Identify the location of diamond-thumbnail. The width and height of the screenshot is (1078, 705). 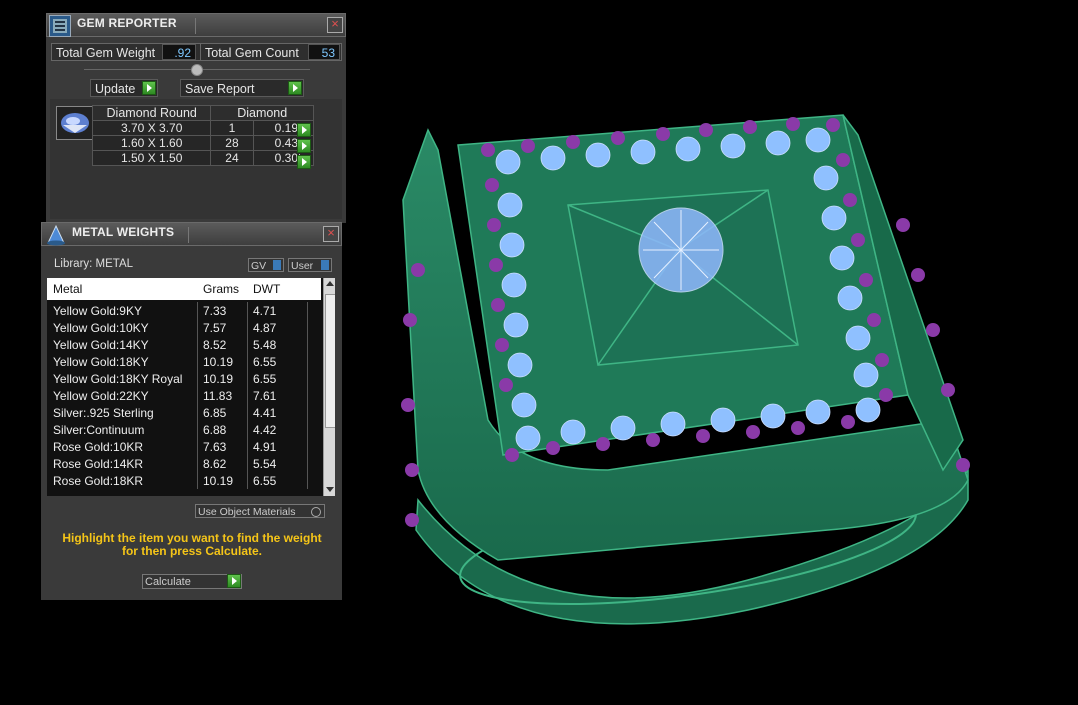
(75, 123).